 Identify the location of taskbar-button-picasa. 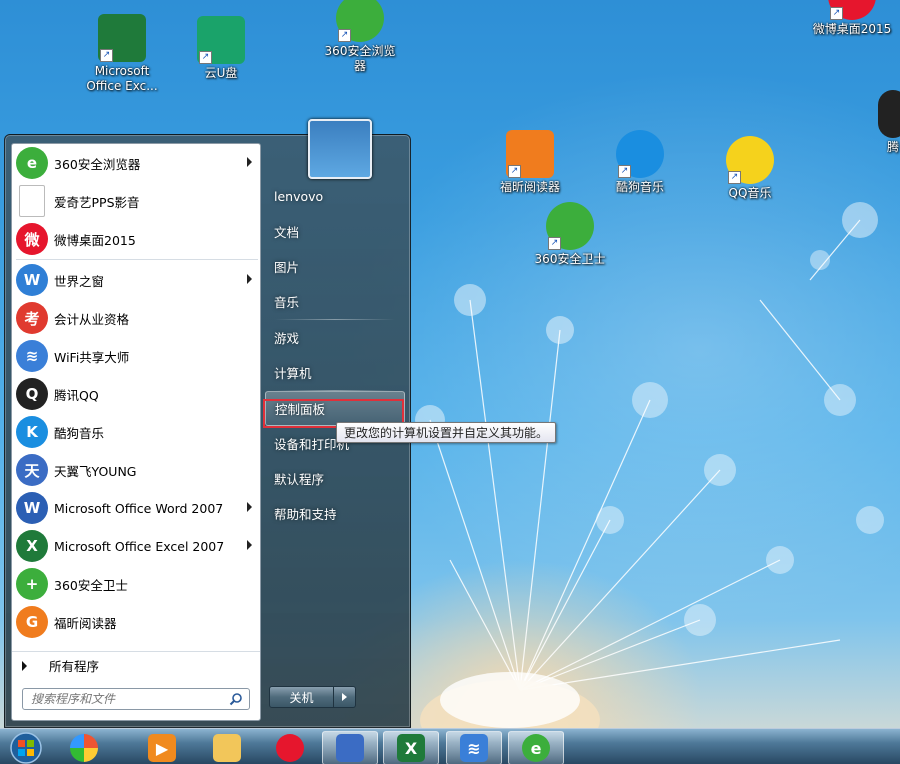
(84, 747).